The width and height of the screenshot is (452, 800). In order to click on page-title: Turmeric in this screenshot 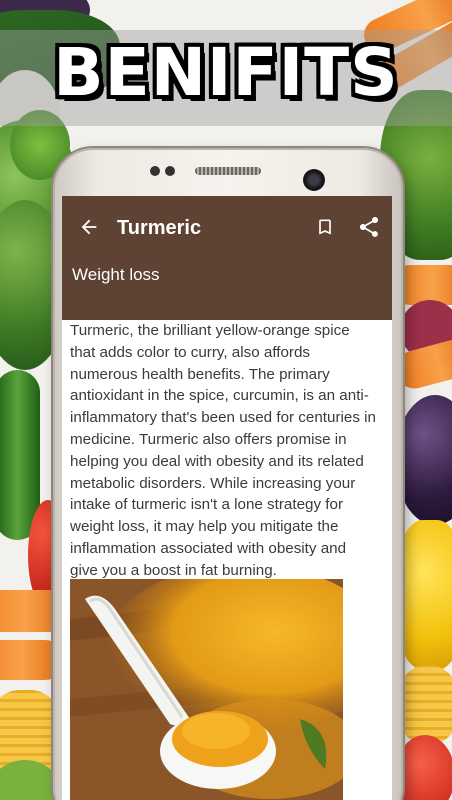, I will do `click(159, 228)`.